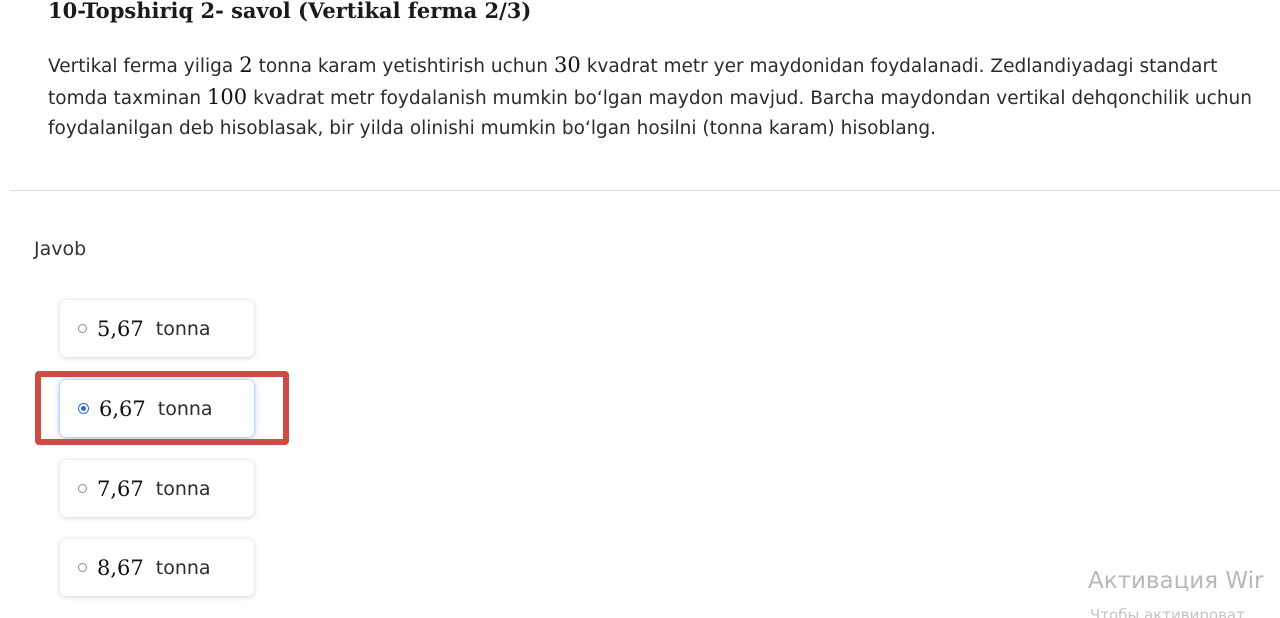  What do you see at coordinates (1176, 581) in the screenshot?
I see `activation-watermark: Активация Wir` at bounding box center [1176, 581].